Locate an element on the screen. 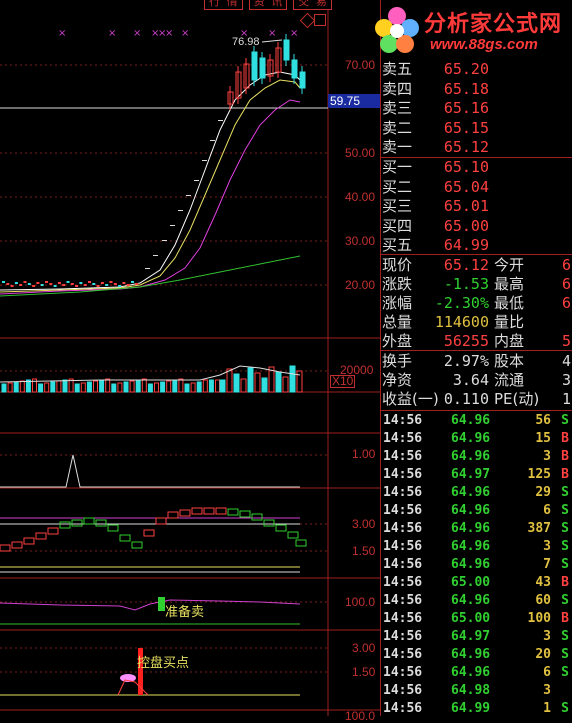  ask-row: 卖四 65.18 is located at coordinates (476, 89).